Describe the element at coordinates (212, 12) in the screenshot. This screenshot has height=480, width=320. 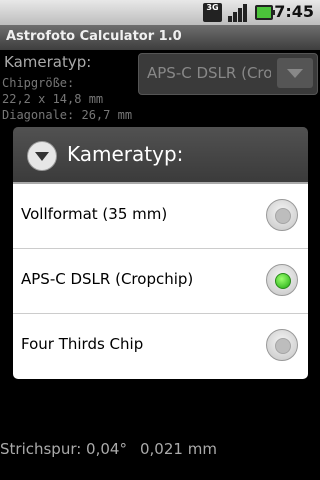
I see `network-3g-icon: 3G` at that location.